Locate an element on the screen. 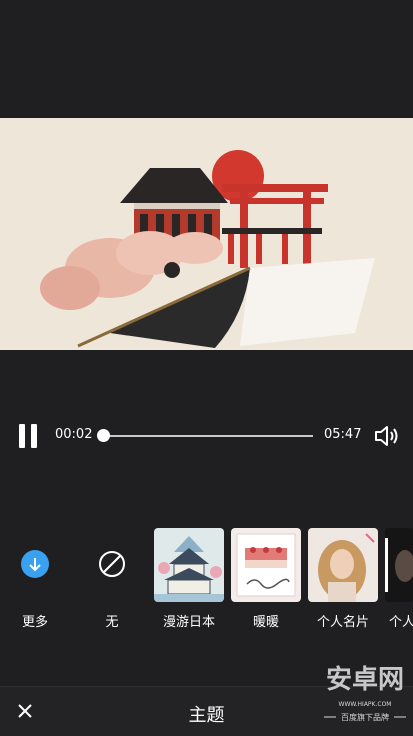 Image resolution: width=413 pixels, height=736 pixels. theme-item-warm is located at coordinates (266, 565).